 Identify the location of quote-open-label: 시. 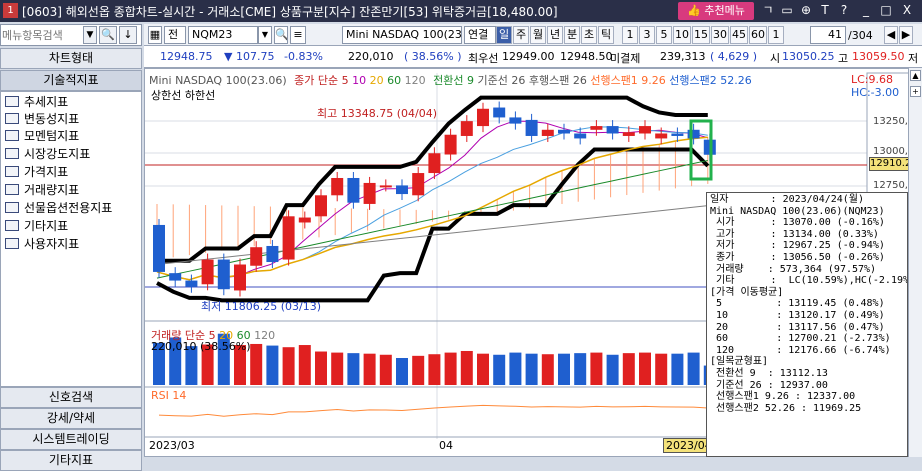
(775, 58).